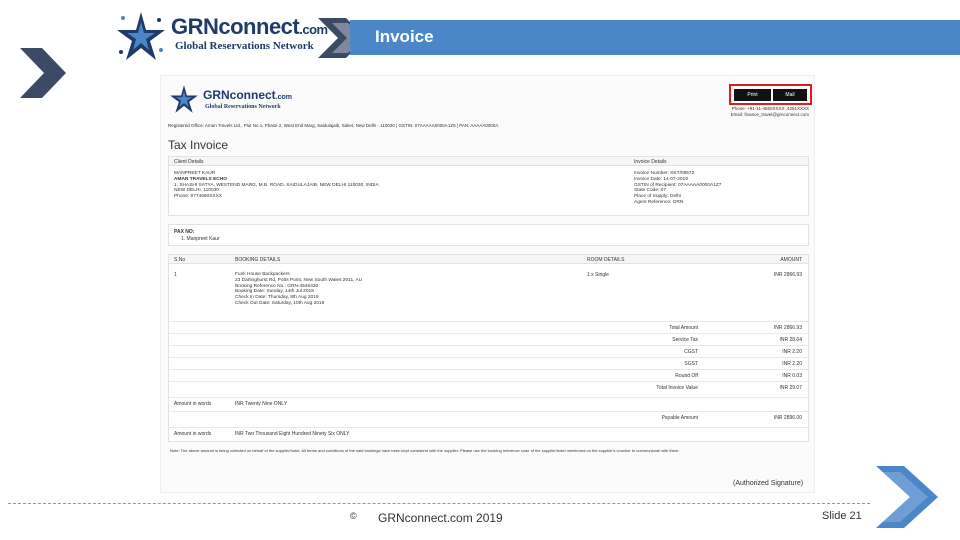 This screenshot has width=960, height=540. What do you see at coordinates (43, 73) in the screenshot?
I see `left-chevron-icon` at bounding box center [43, 73].